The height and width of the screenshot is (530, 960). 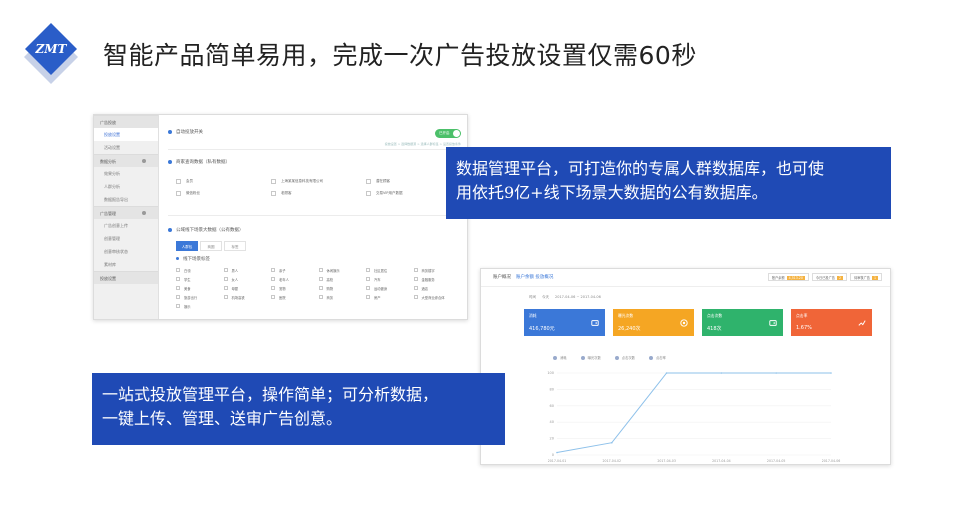 I want to click on checkbox-option: 高校, so click(x=342, y=279).